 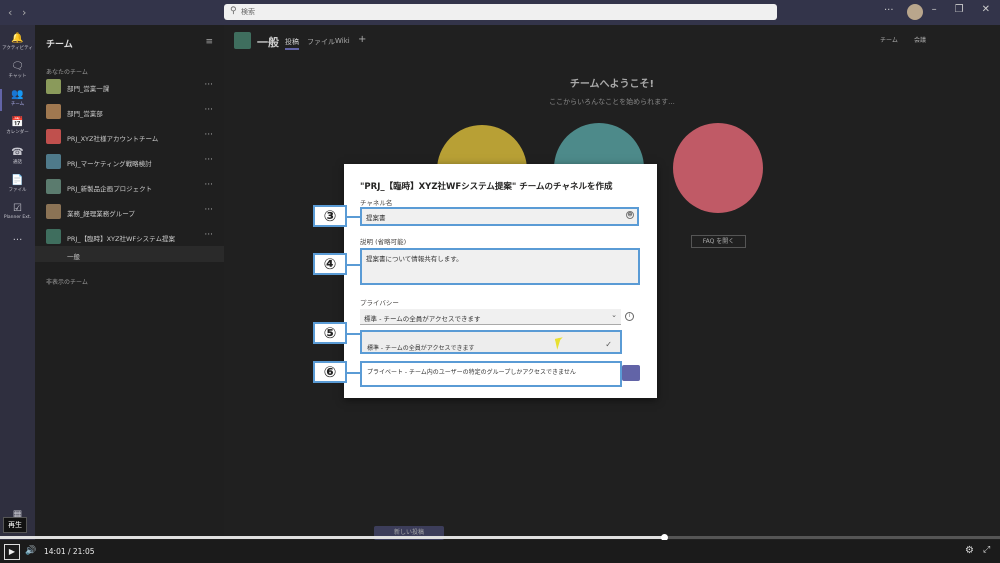 I want to click on team-item: 業務_経理業務グループ ···, so click(x=129, y=212).